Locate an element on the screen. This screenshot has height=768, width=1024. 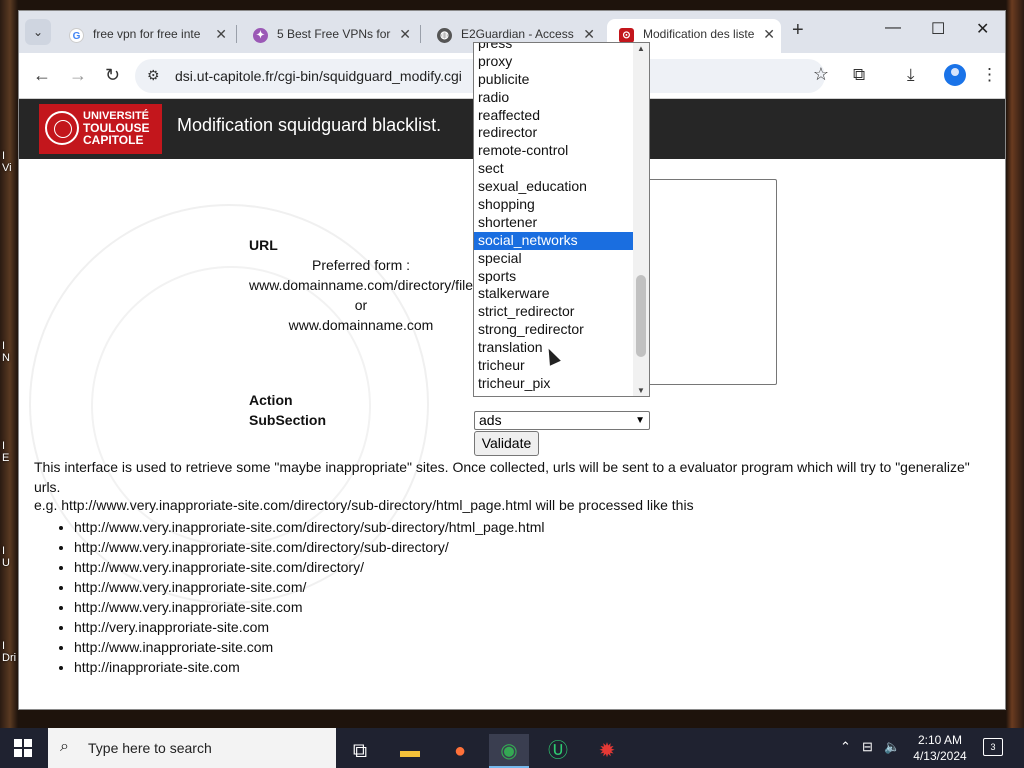
windows-start-icon is located at coordinates (23, 748).